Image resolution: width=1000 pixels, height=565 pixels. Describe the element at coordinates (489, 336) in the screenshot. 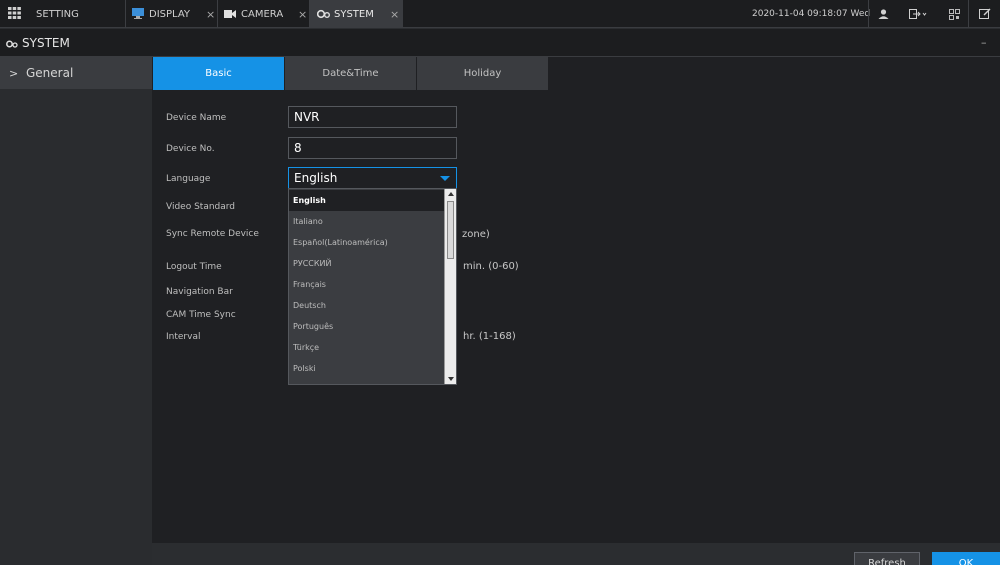

I see `interval-unit: hr. (1-168)` at that location.